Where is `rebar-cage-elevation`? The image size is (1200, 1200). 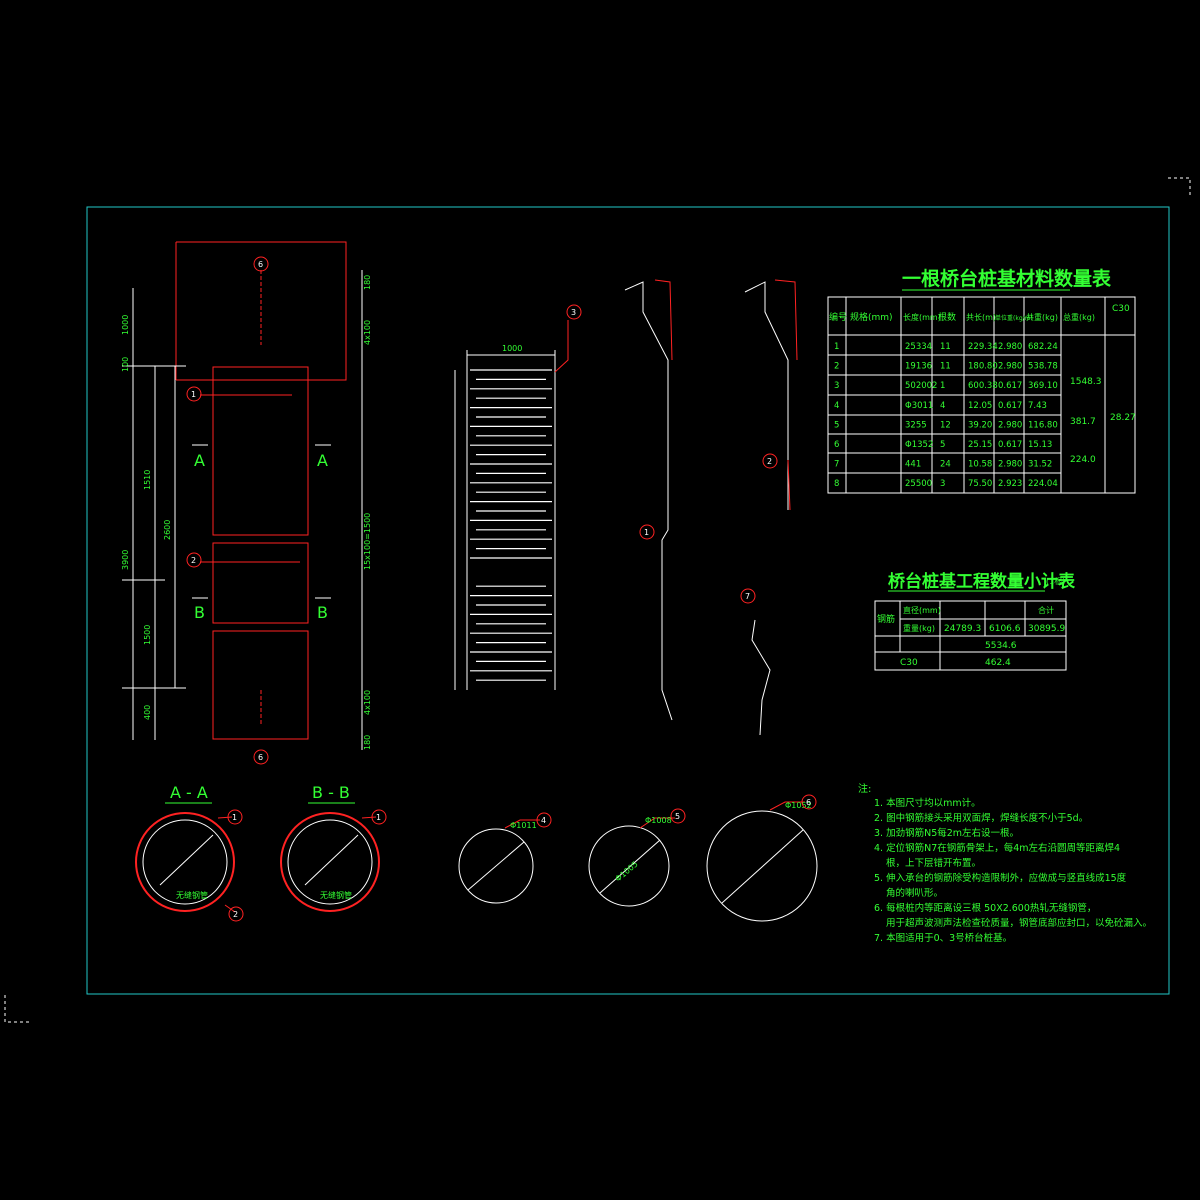 rebar-cage-elevation is located at coordinates (511, 505).